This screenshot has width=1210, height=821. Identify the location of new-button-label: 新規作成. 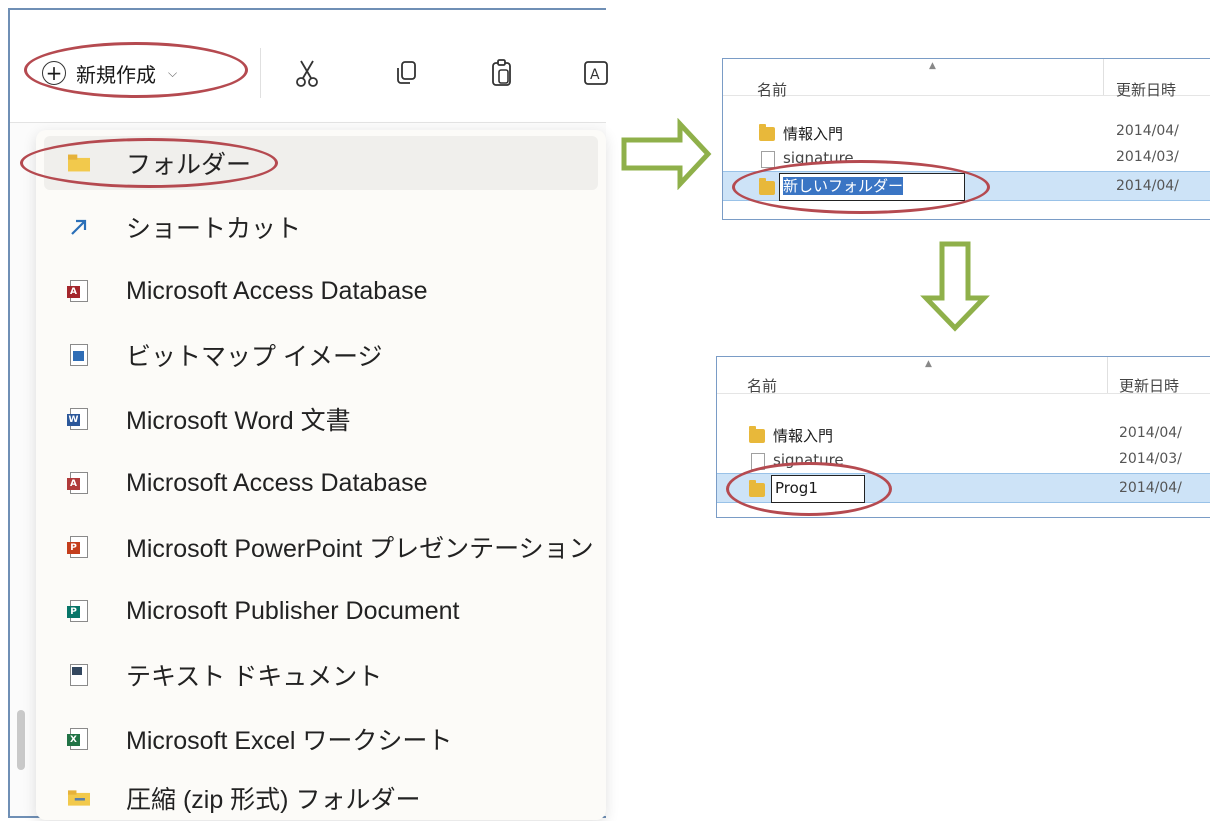
(116, 74).